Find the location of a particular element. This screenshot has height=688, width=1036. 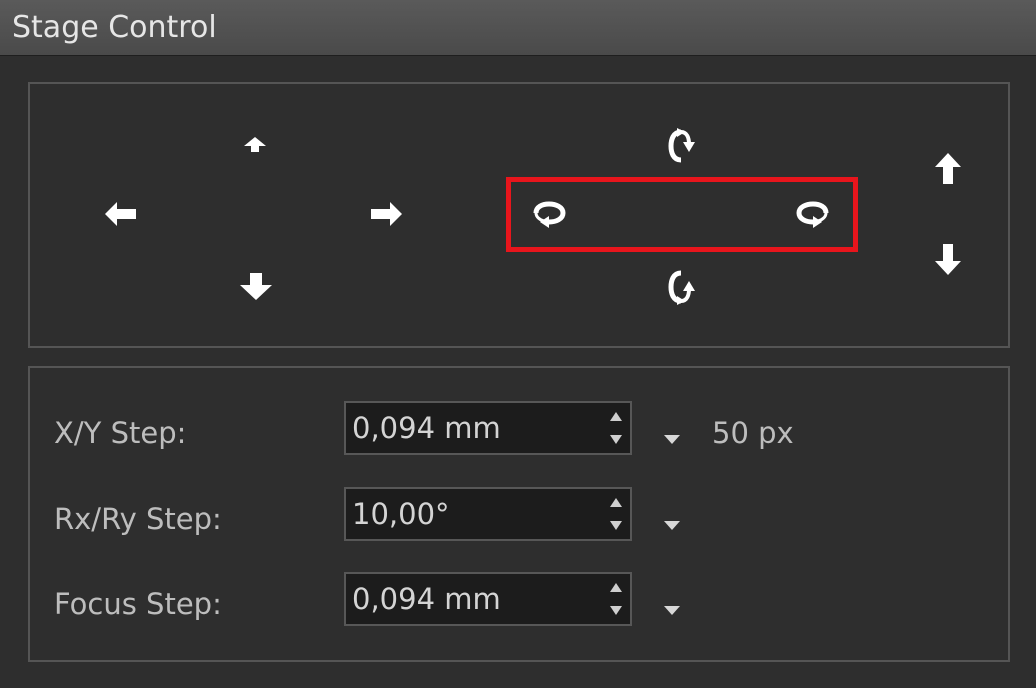

xy-step-spinbox: 0,094 mm is located at coordinates (488, 428).